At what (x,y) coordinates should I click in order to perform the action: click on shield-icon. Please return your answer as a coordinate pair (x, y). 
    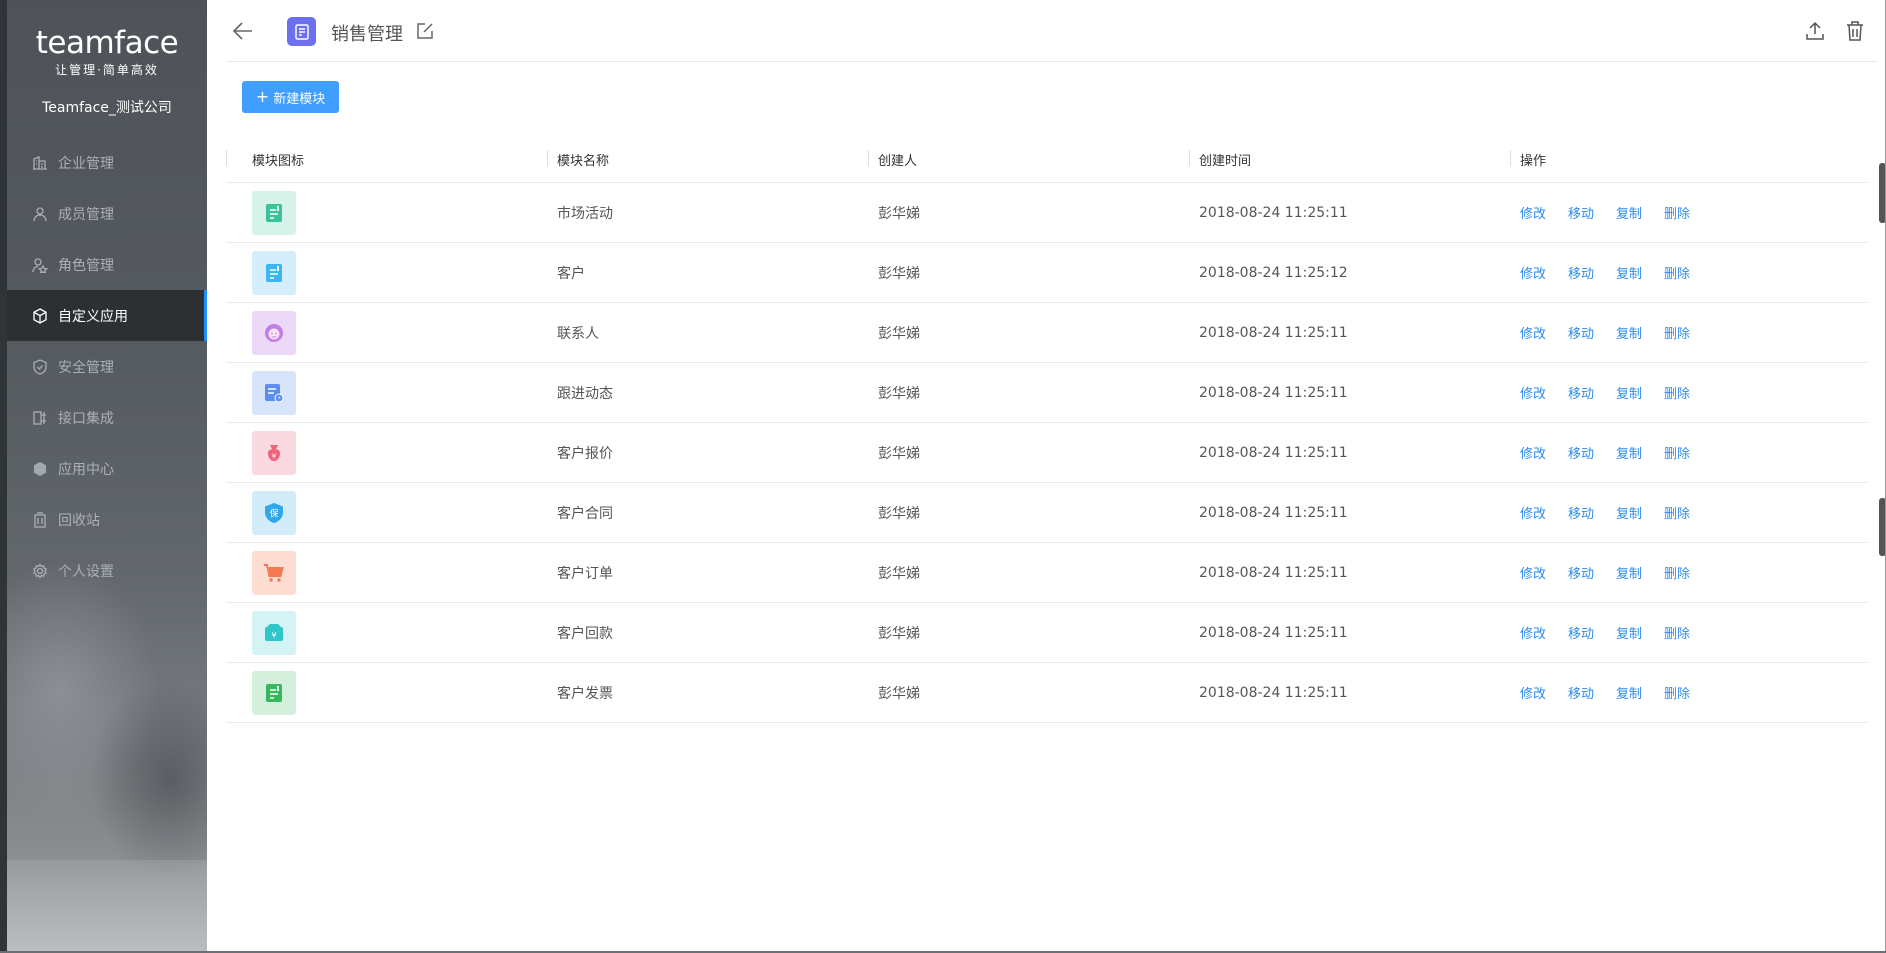
    Looking at the image, I should click on (40, 366).